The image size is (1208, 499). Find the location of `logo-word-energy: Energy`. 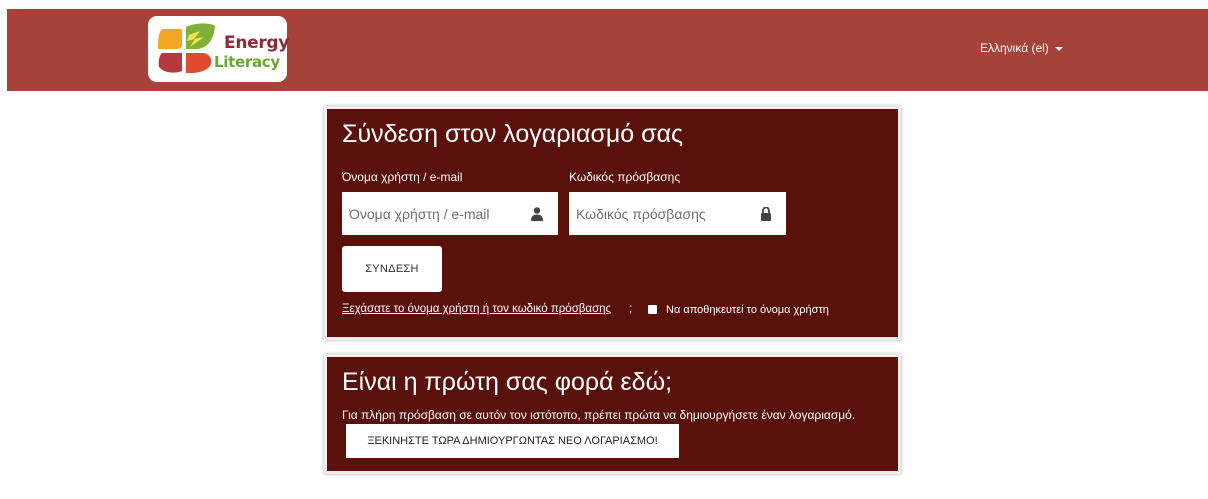

logo-word-energy: Energy is located at coordinates (257, 43).